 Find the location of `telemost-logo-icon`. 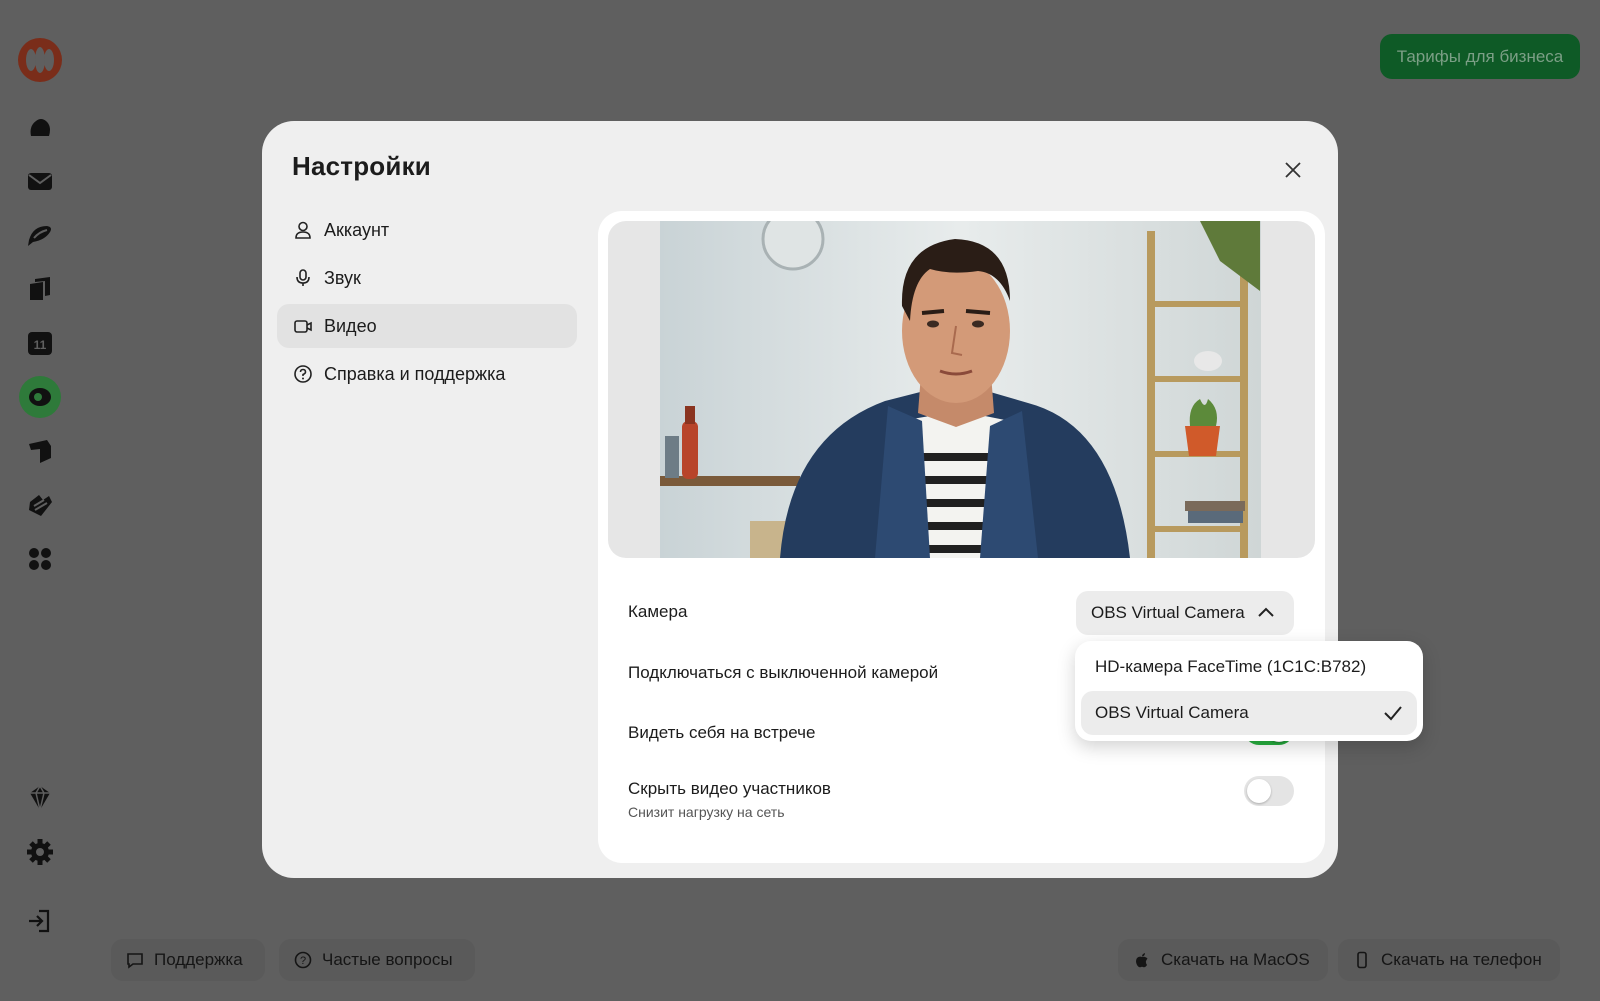

telemost-logo-icon is located at coordinates (40, 60).